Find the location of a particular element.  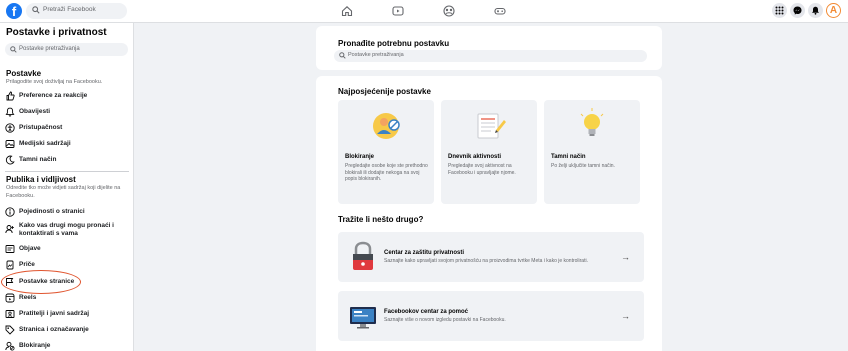

tile-title: Tamni način is located at coordinates (568, 157).